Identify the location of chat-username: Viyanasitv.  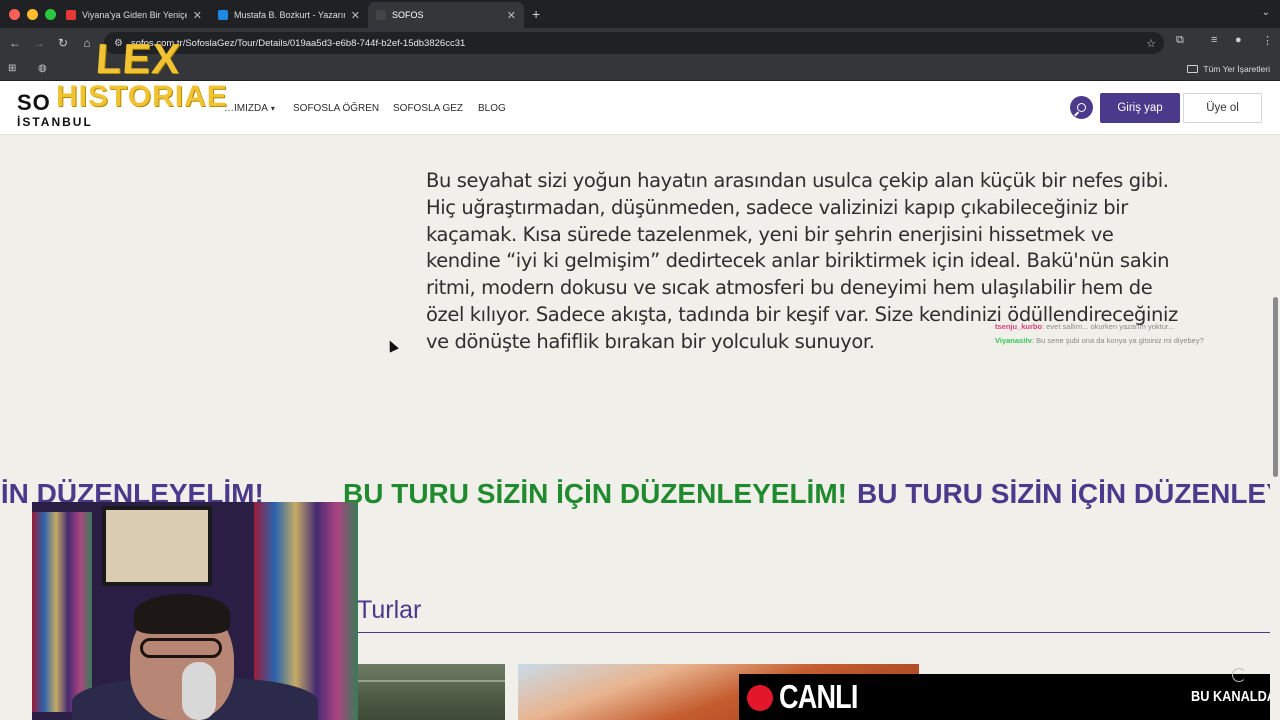
(1013, 340).